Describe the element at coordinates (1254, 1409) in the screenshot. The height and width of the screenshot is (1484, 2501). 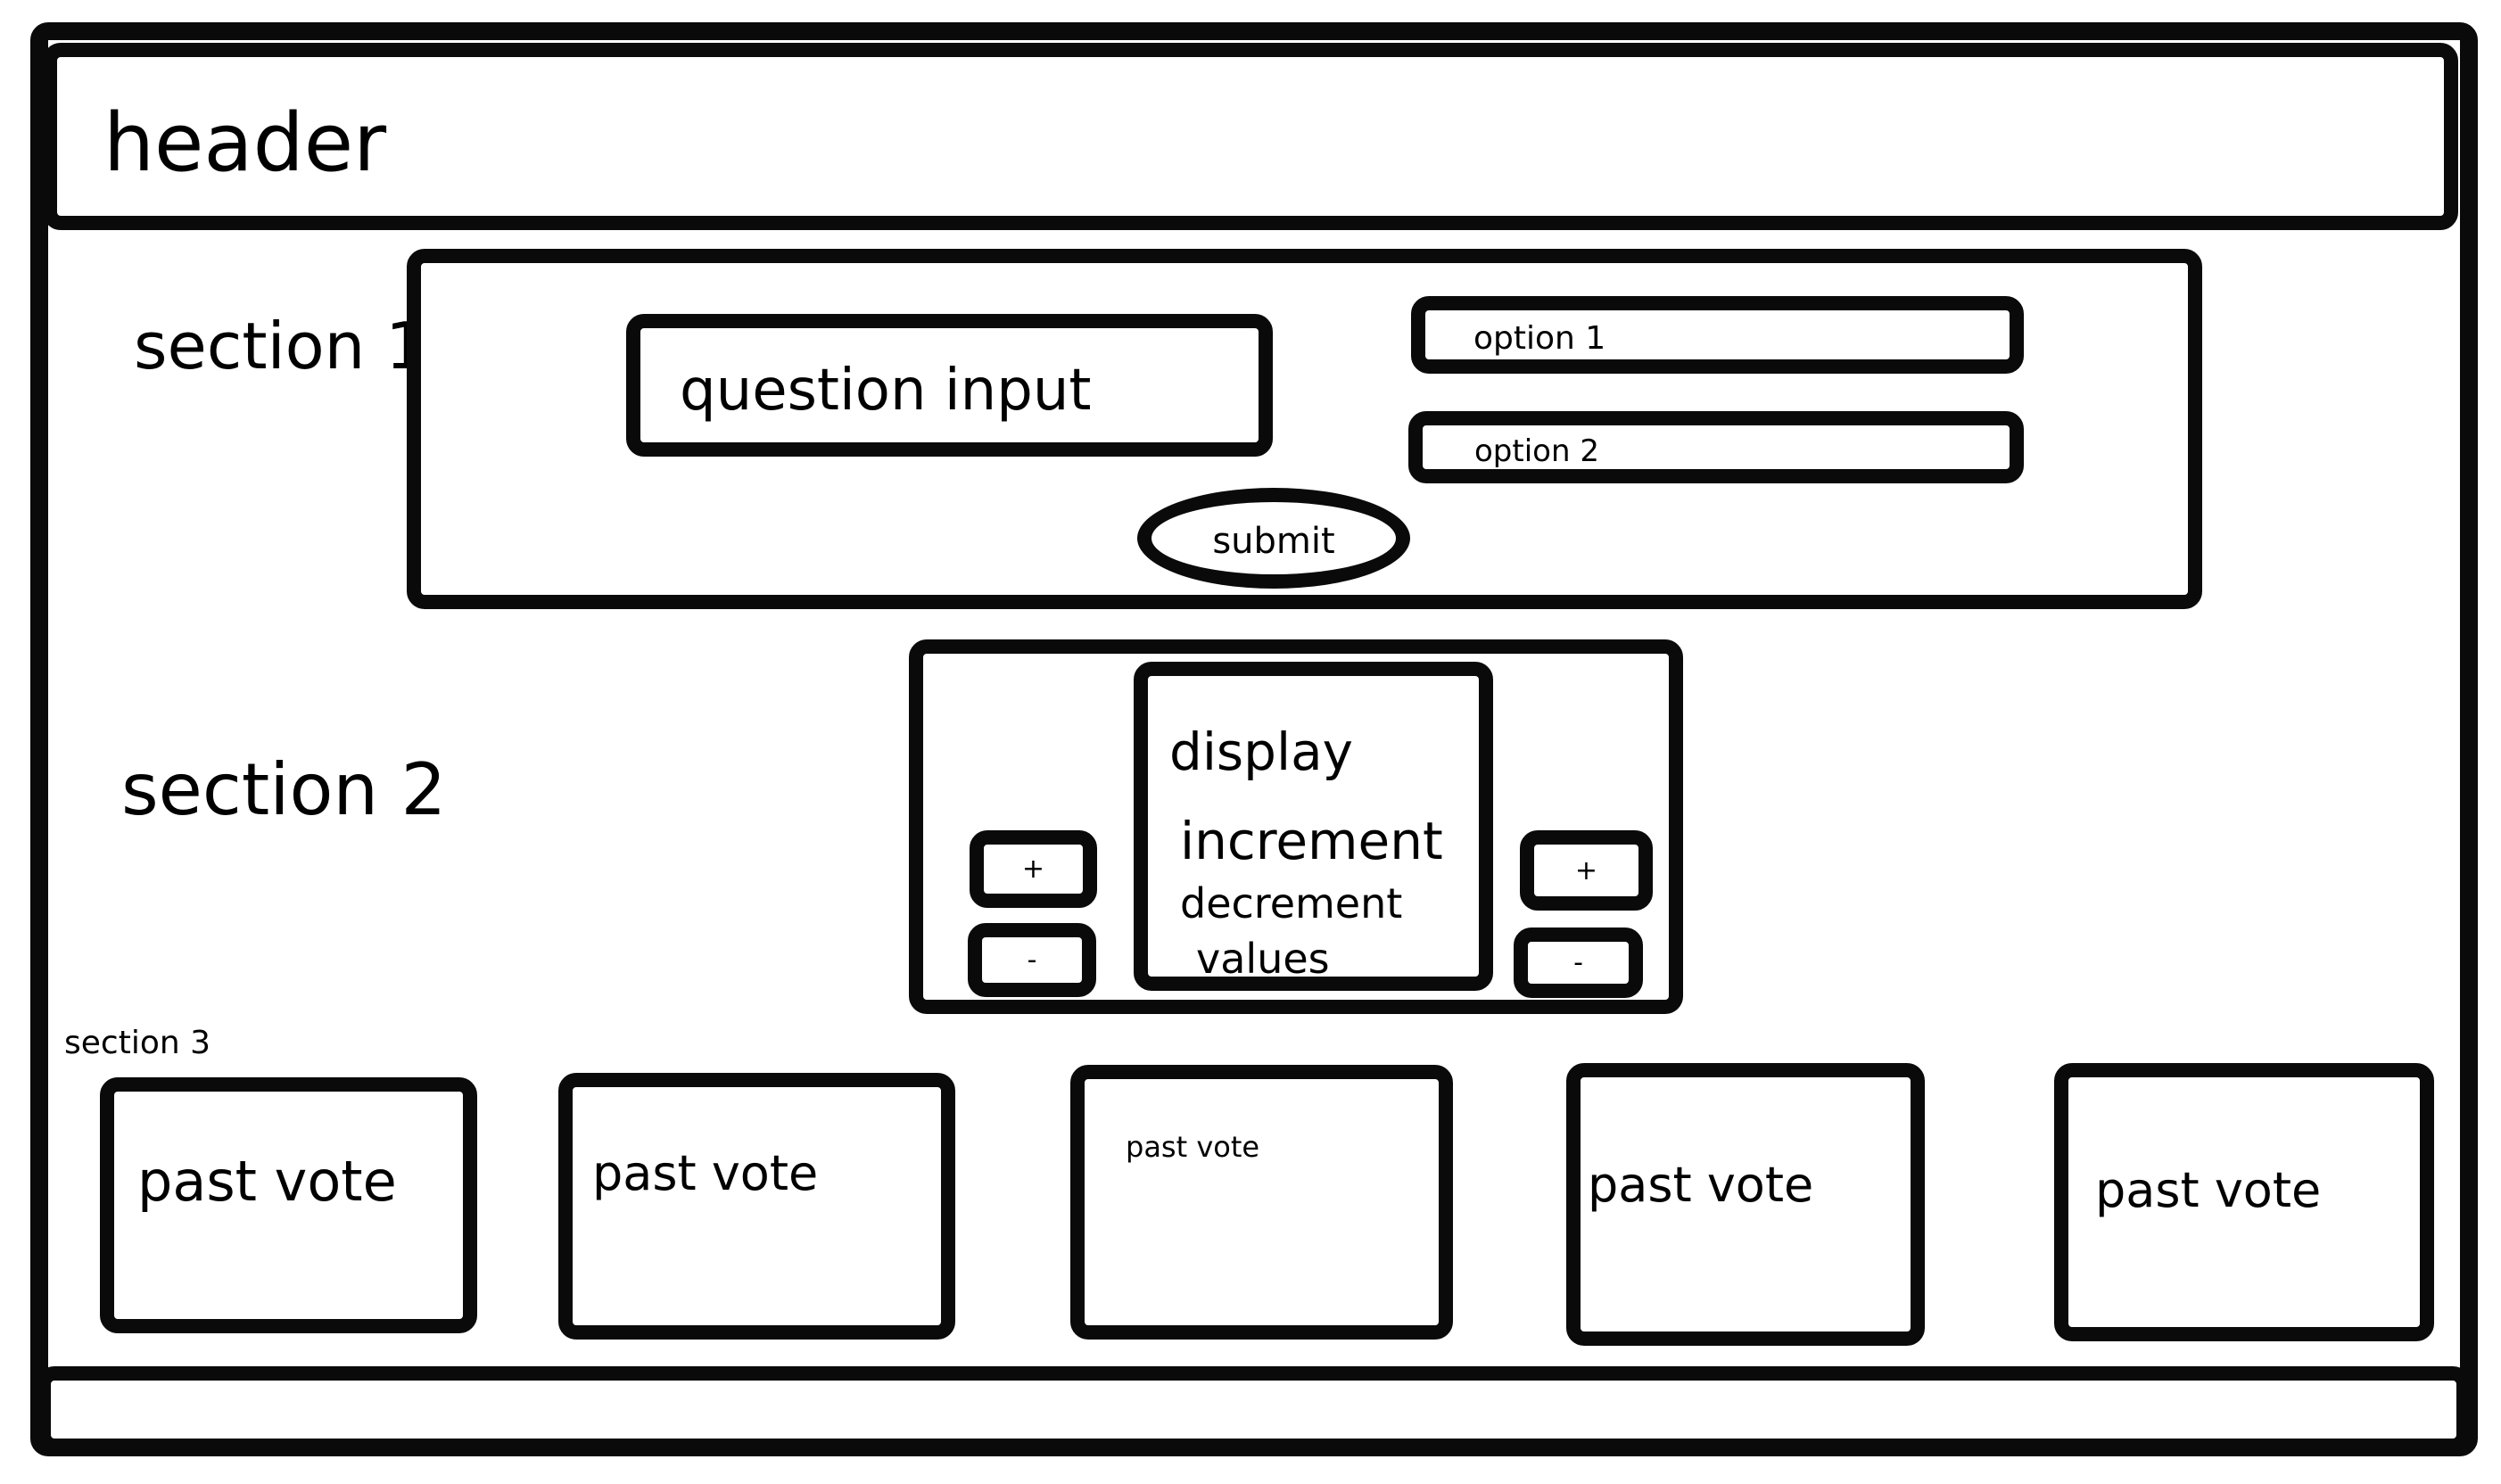
I see `footer` at that location.